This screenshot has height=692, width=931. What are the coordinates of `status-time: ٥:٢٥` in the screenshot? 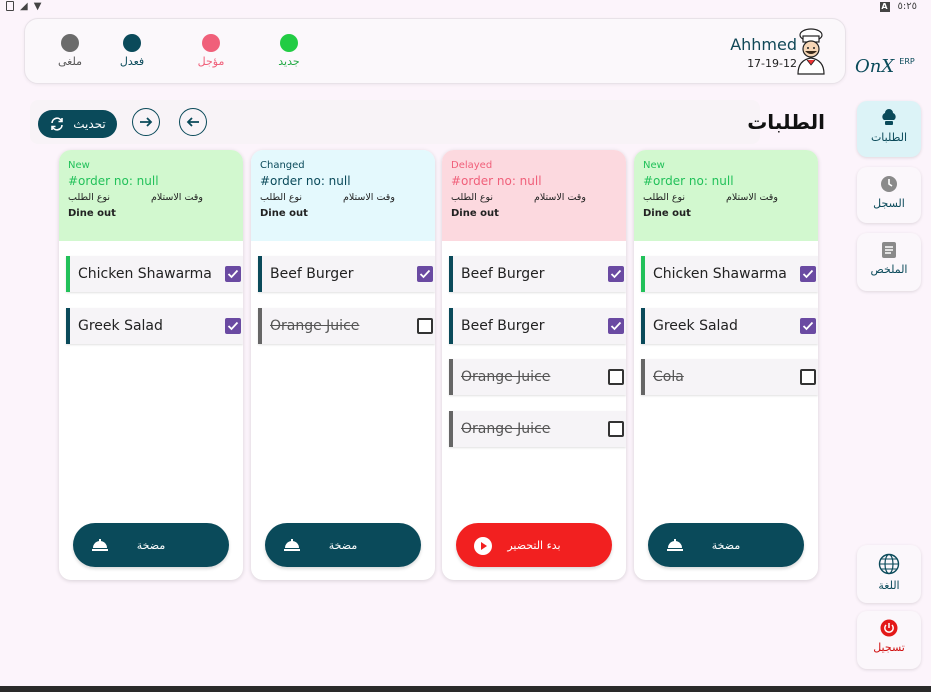 It's located at (907, 6).